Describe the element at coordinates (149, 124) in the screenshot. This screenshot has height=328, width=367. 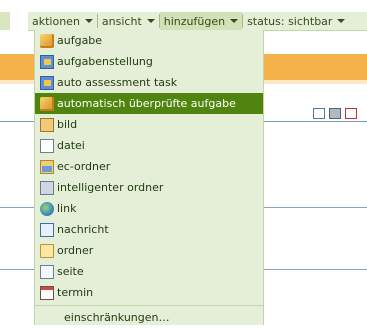
I see `menu-item-bild: bild` at that location.